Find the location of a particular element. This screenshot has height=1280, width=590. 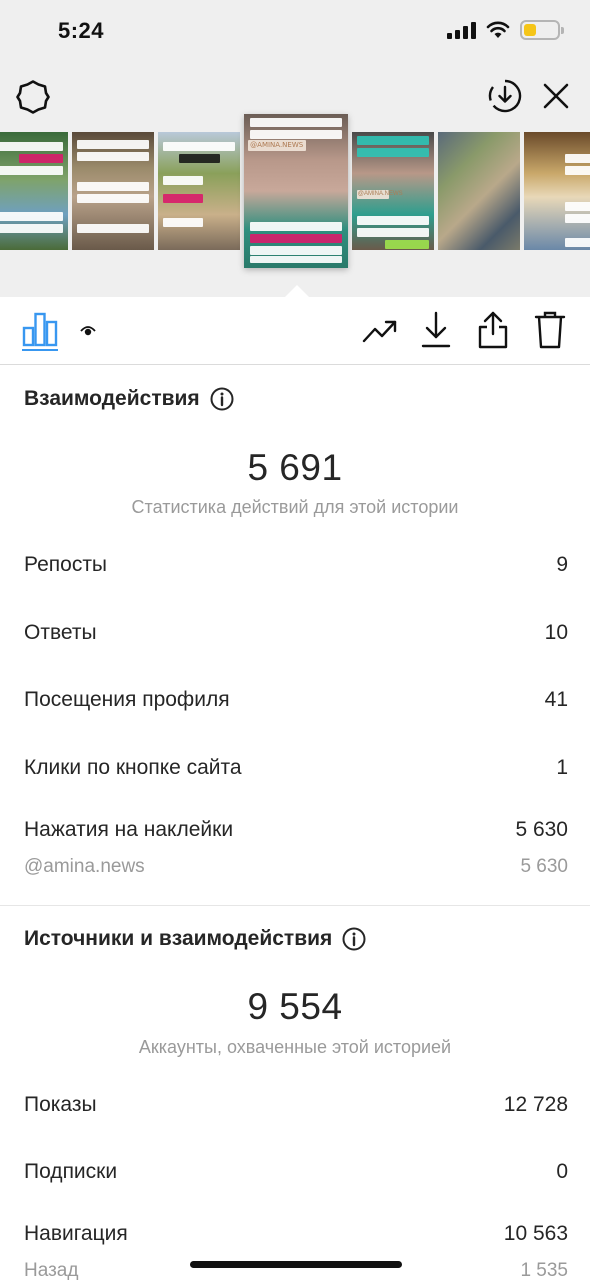

interactions-caption: Статистика действий для этой истории is located at coordinates (295, 507).